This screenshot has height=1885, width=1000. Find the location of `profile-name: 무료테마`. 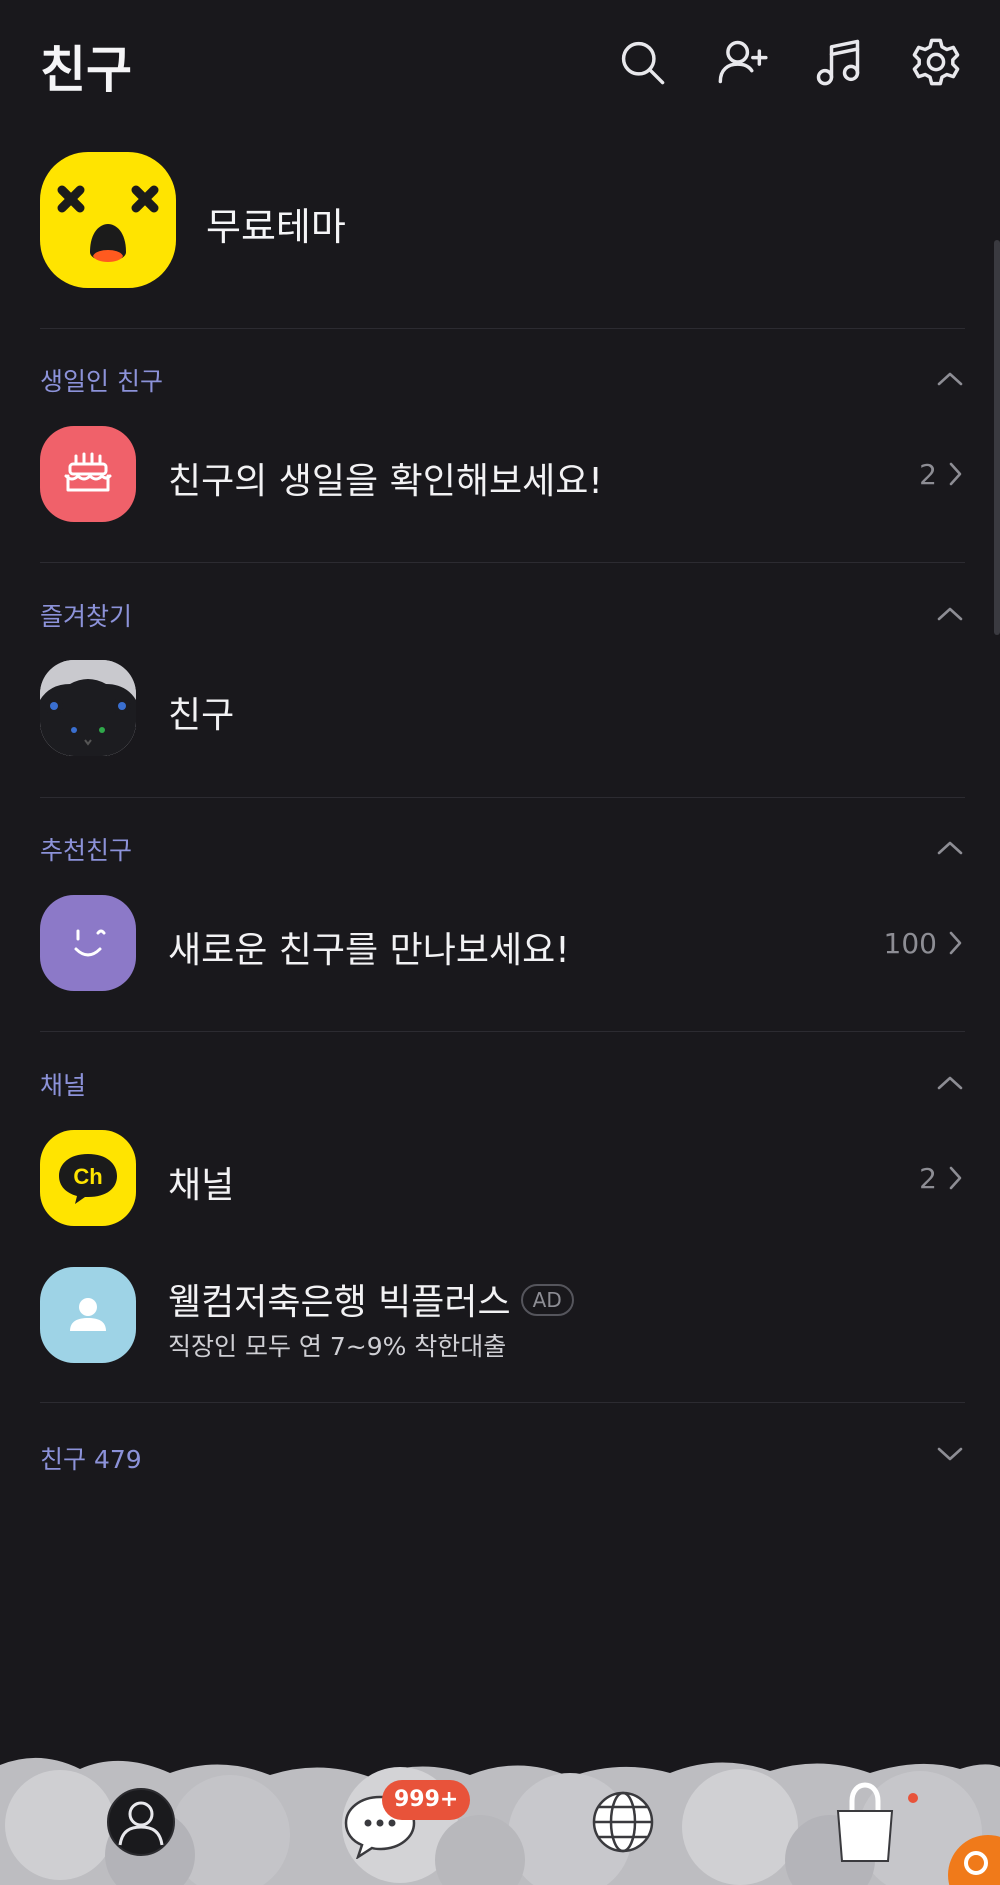

profile-name: 무료테마 is located at coordinates (276, 227).